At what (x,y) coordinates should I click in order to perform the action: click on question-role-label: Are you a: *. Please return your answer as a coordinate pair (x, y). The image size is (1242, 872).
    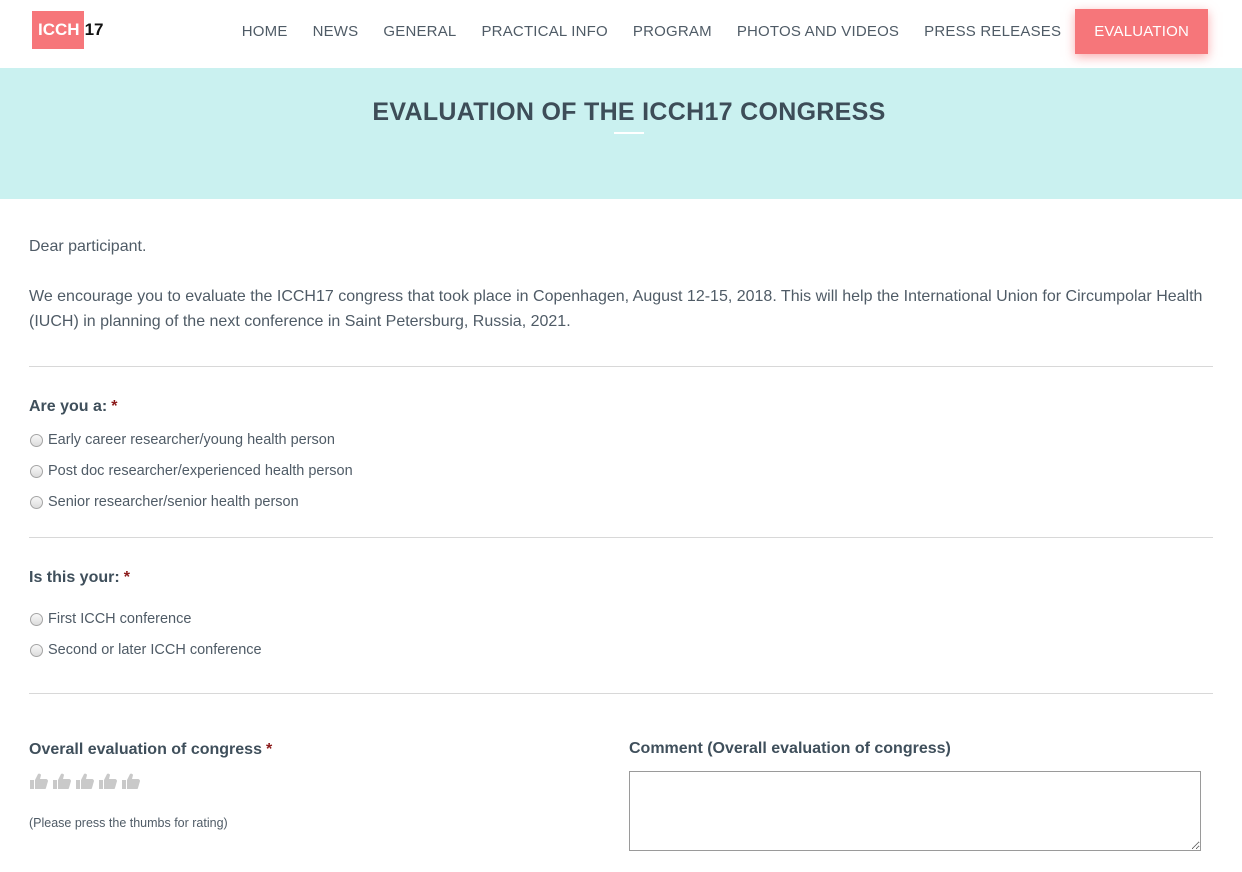
    Looking at the image, I should click on (73, 407).